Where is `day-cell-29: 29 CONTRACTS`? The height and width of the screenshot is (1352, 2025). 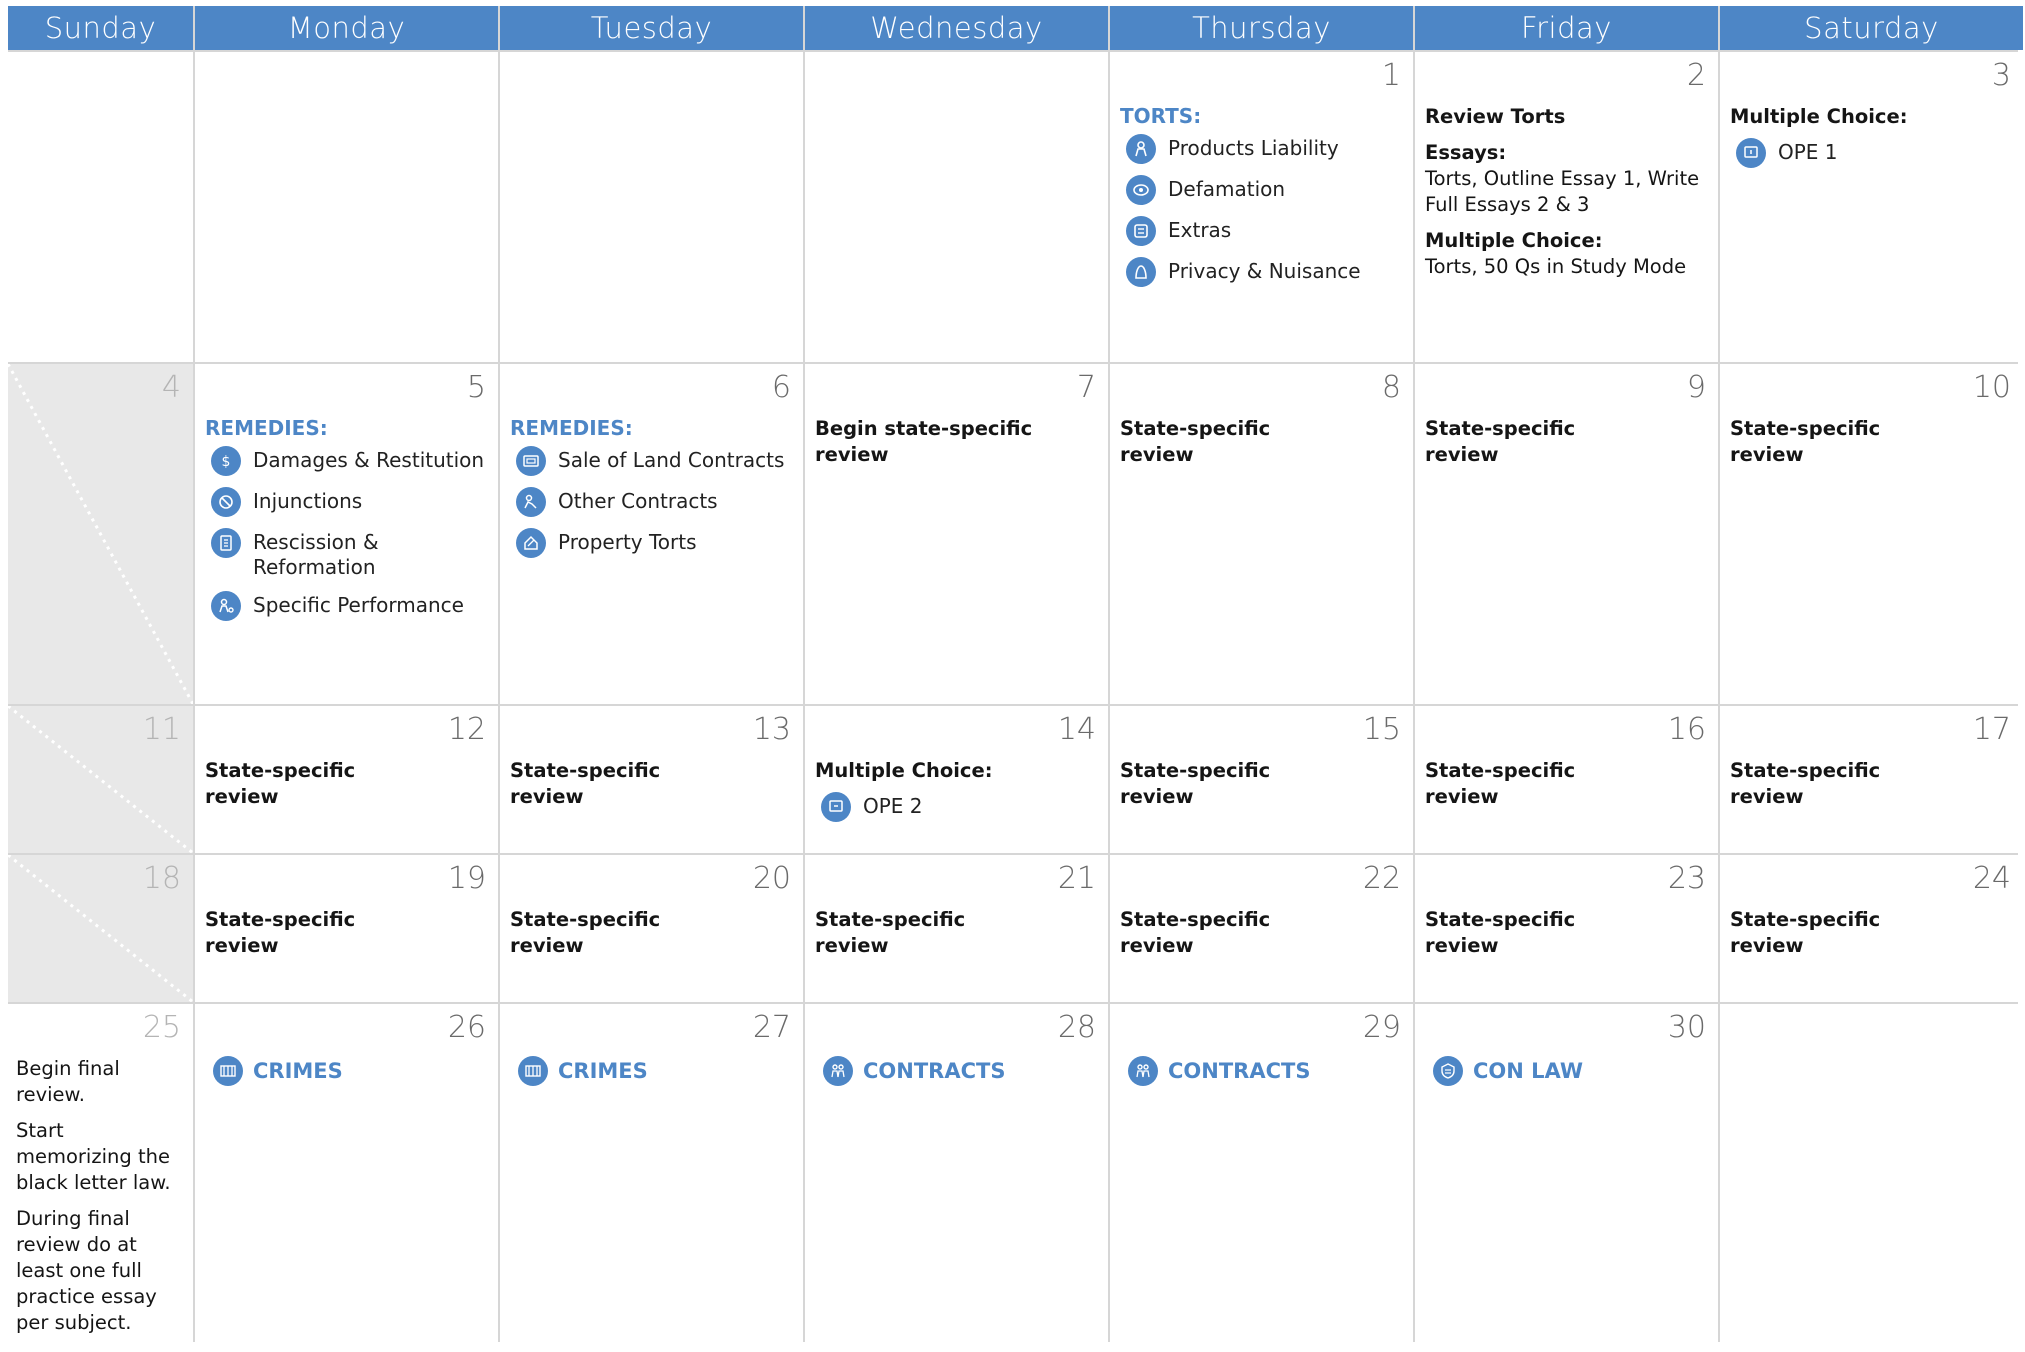 day-cell-29: 29 CONTRACTS is located at coordinates (1261, 1178).